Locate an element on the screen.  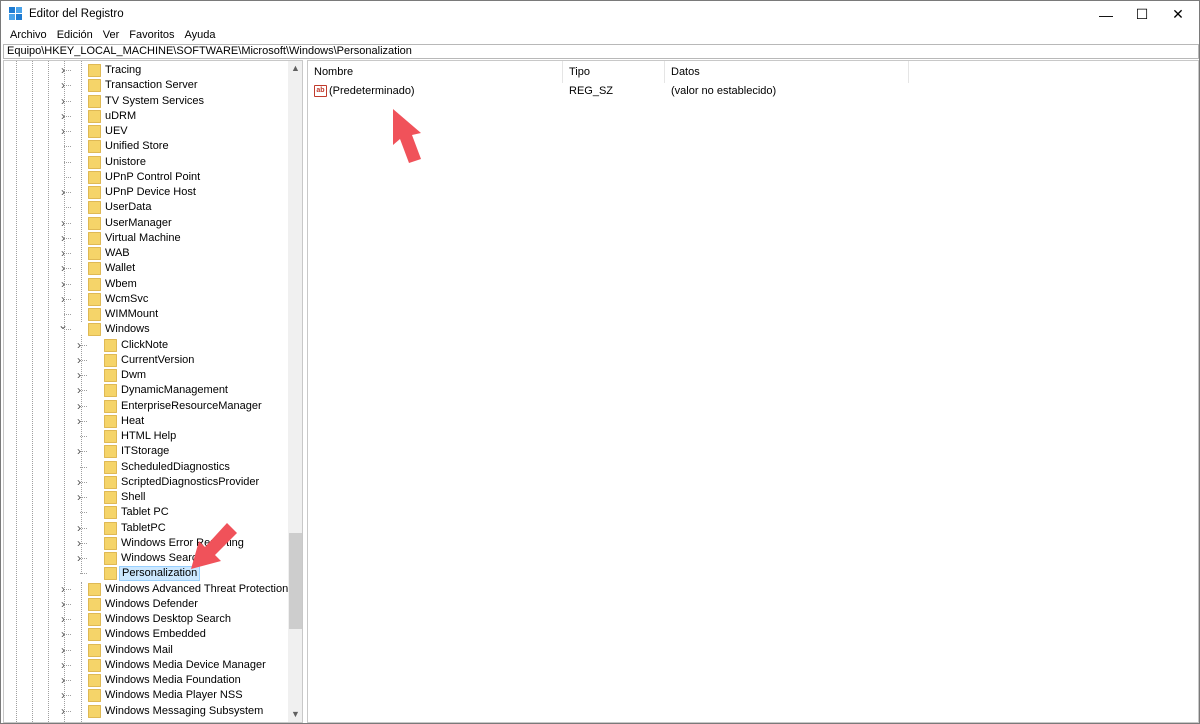
menu-ayuda: Ayuda is located at coordinates (200, 36).